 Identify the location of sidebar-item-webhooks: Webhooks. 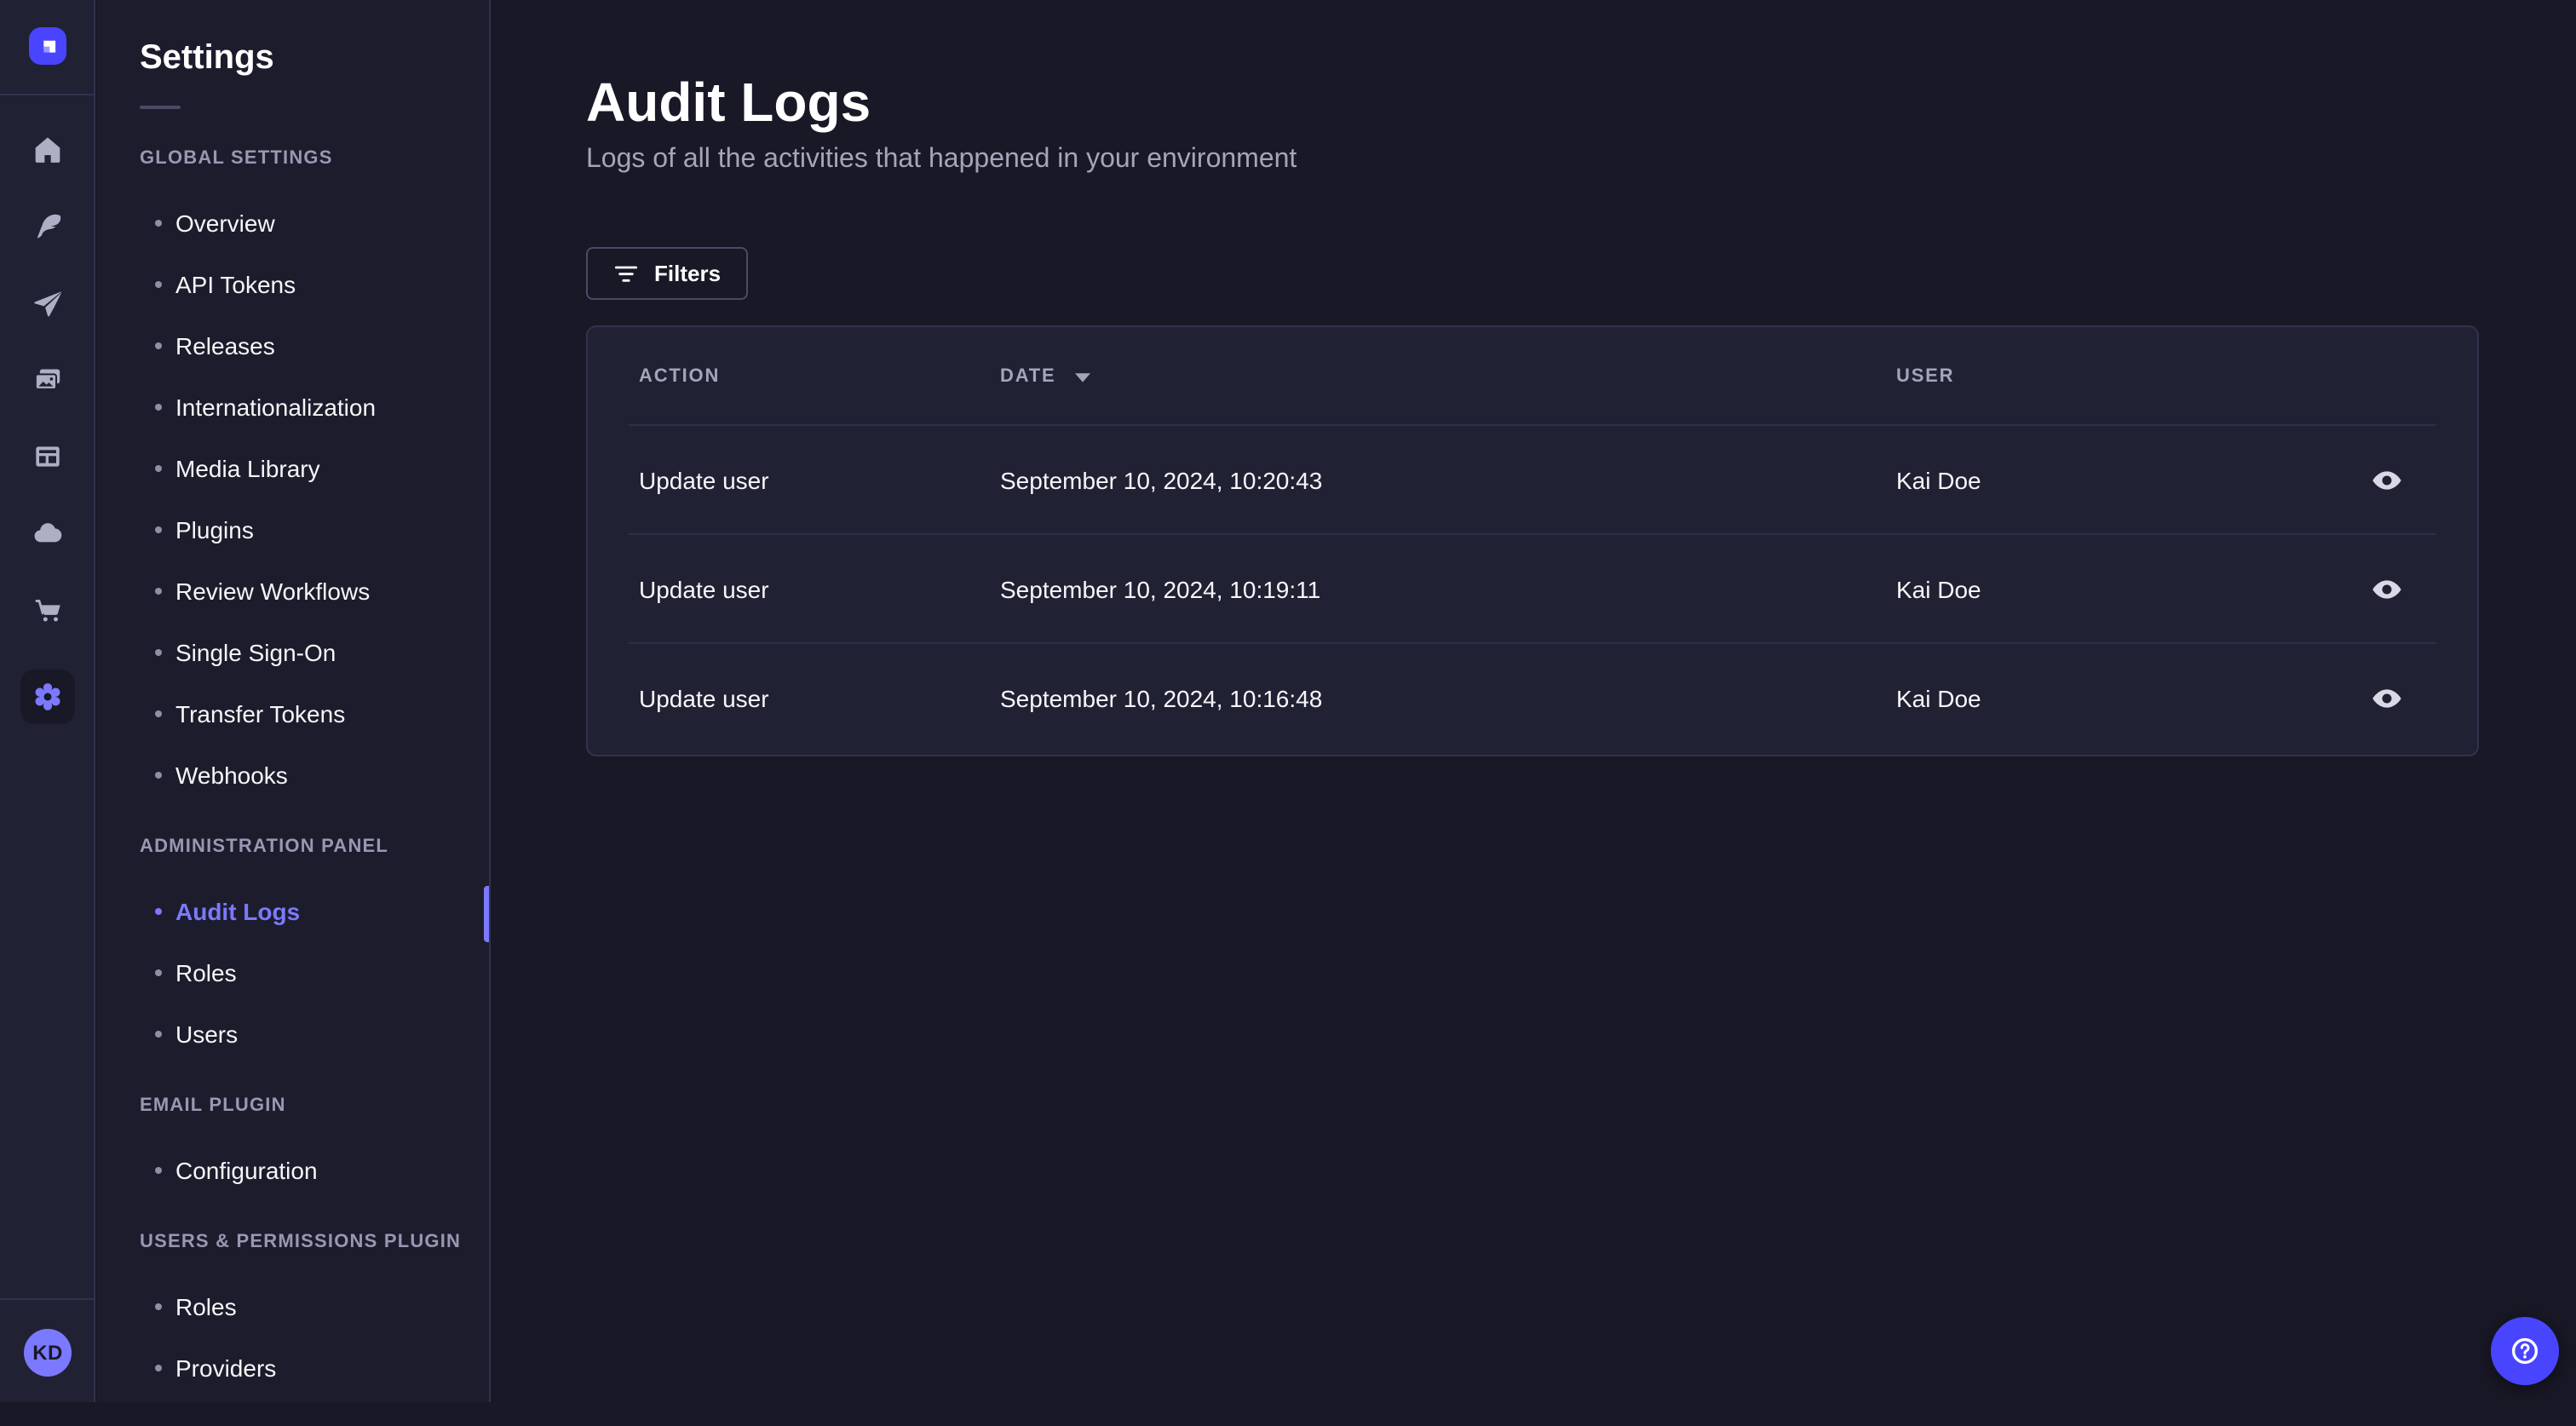
(293, 776).